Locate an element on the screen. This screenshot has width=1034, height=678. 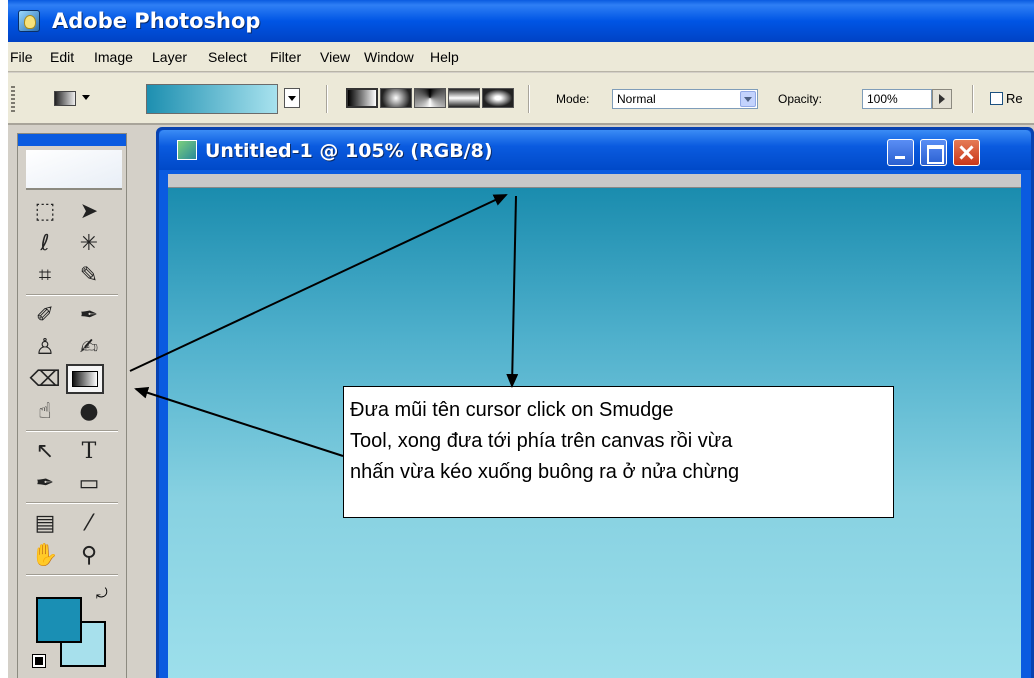
mode-label: Mode: is located at coordinates (573, 99).